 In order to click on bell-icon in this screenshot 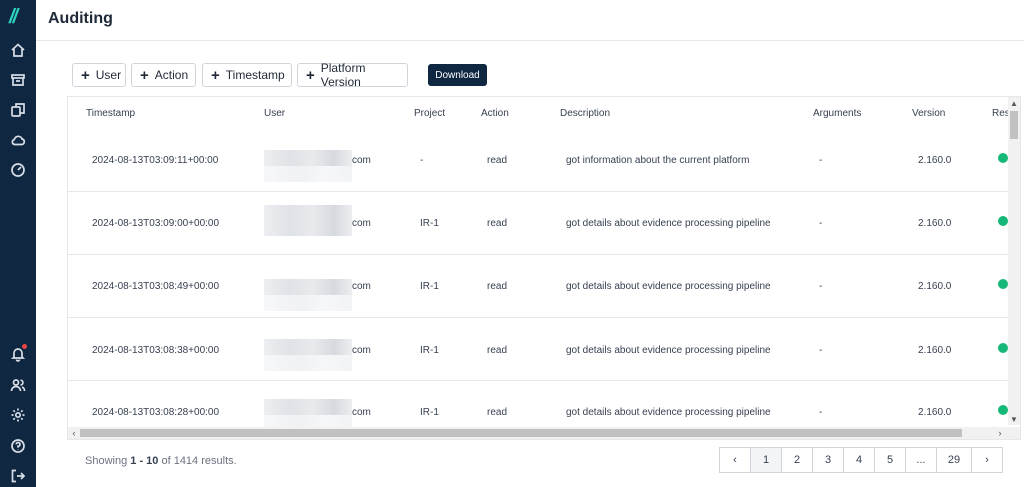, I will do `click(18, 354)`.